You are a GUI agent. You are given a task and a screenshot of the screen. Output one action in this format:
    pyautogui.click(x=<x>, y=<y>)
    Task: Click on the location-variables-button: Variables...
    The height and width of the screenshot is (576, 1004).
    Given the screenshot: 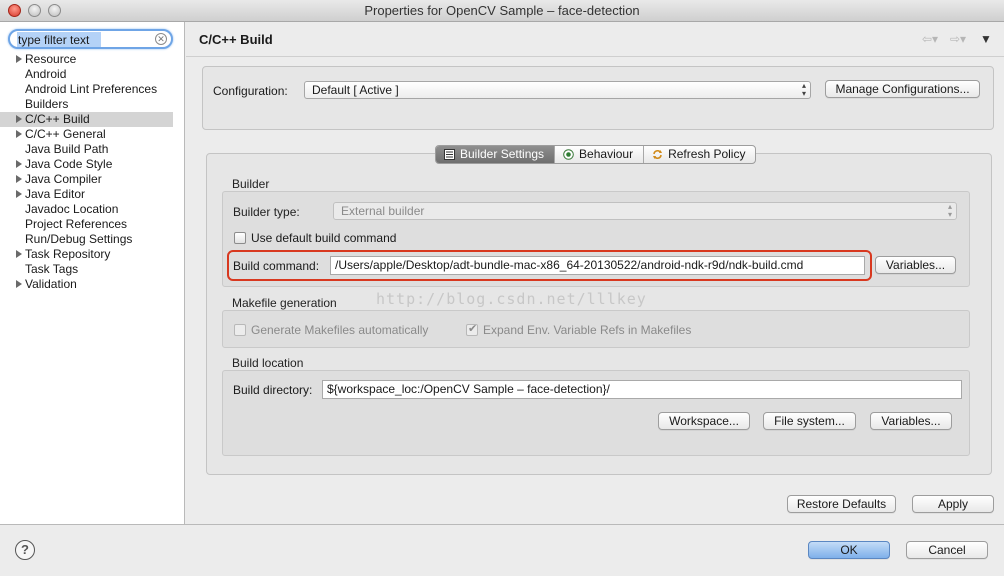 What is the action you would take?
    pyautogui.click(x=911, y=421)
    